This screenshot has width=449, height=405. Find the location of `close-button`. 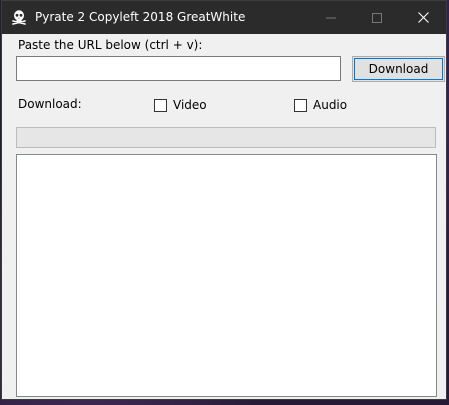

close-button is located at coordinates (423, 17).